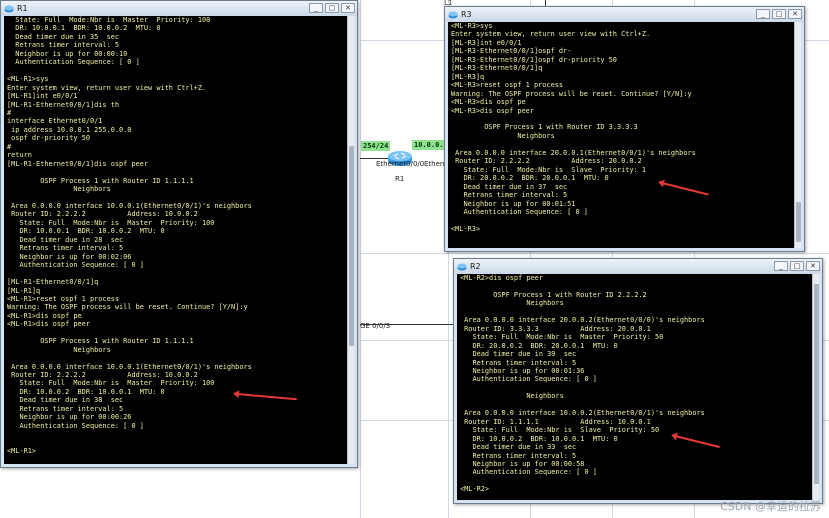  What do you see at coordinates (22, 8) in the screenshot?
I see `window-title: R1` at bounding box center [22, 8].